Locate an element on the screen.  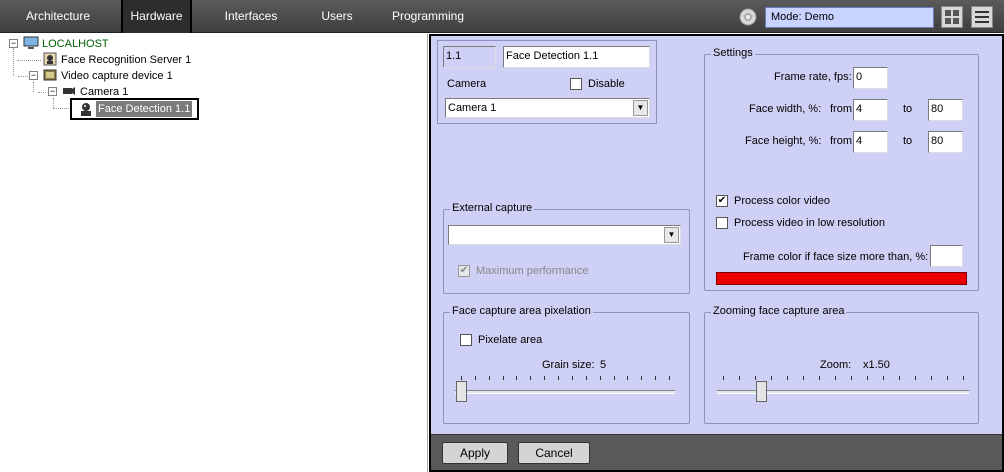
face-width-label: Face width, %: is located at coordinates (785, 109).